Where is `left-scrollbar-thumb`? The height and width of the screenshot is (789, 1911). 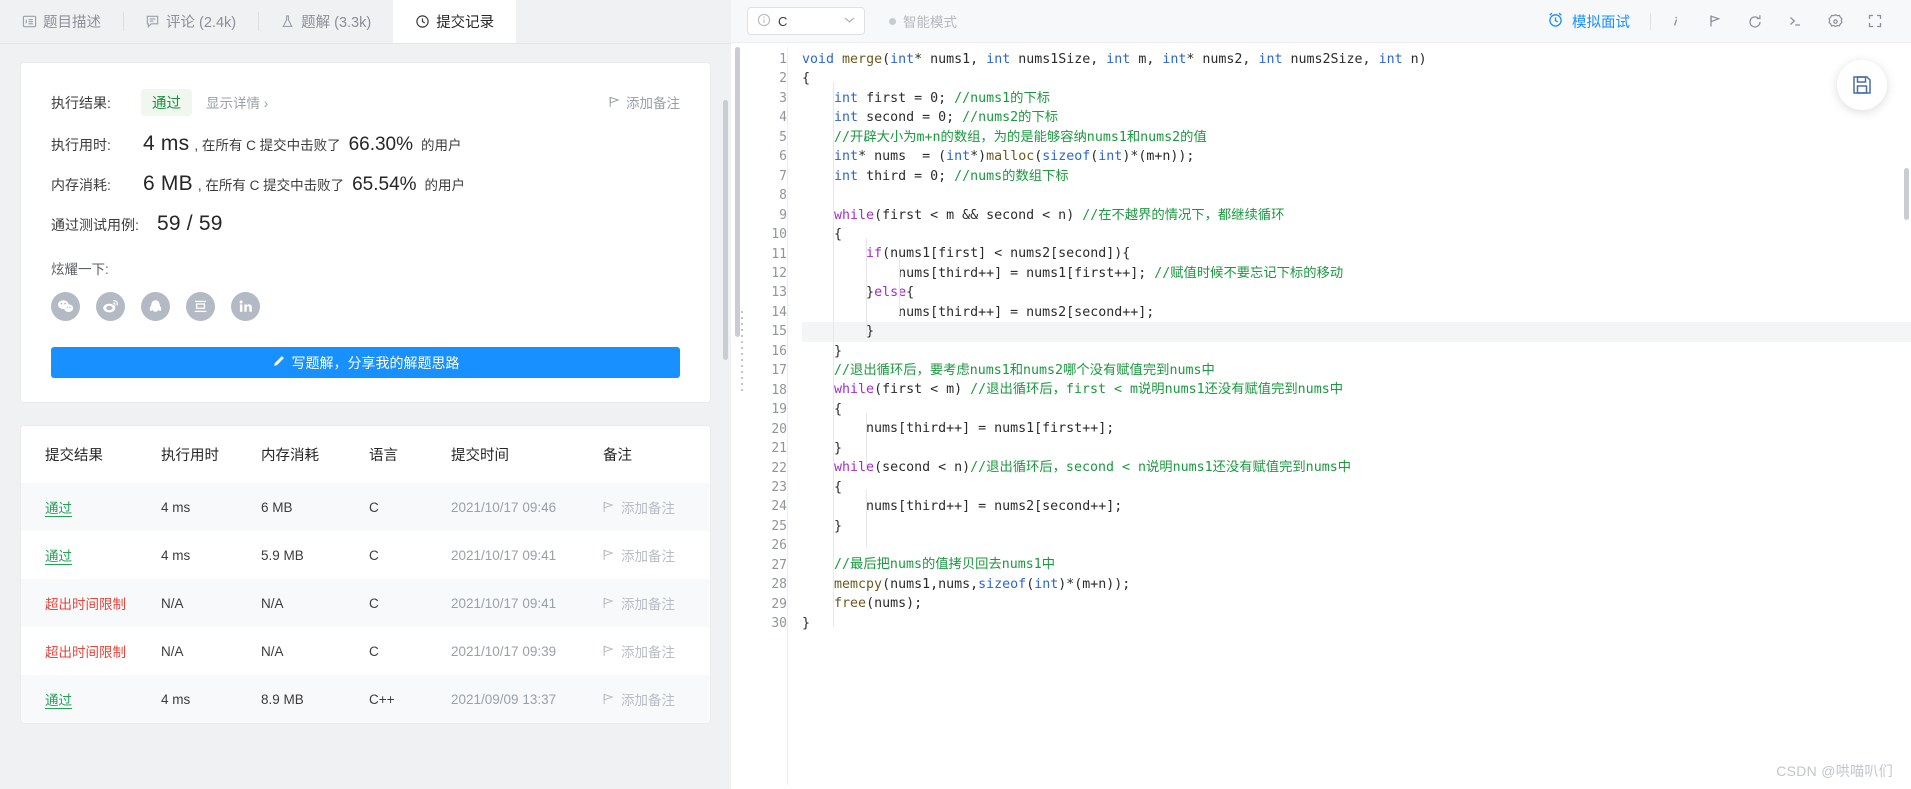 left-scrollbar-thumb is located at coordinates (725, 230).